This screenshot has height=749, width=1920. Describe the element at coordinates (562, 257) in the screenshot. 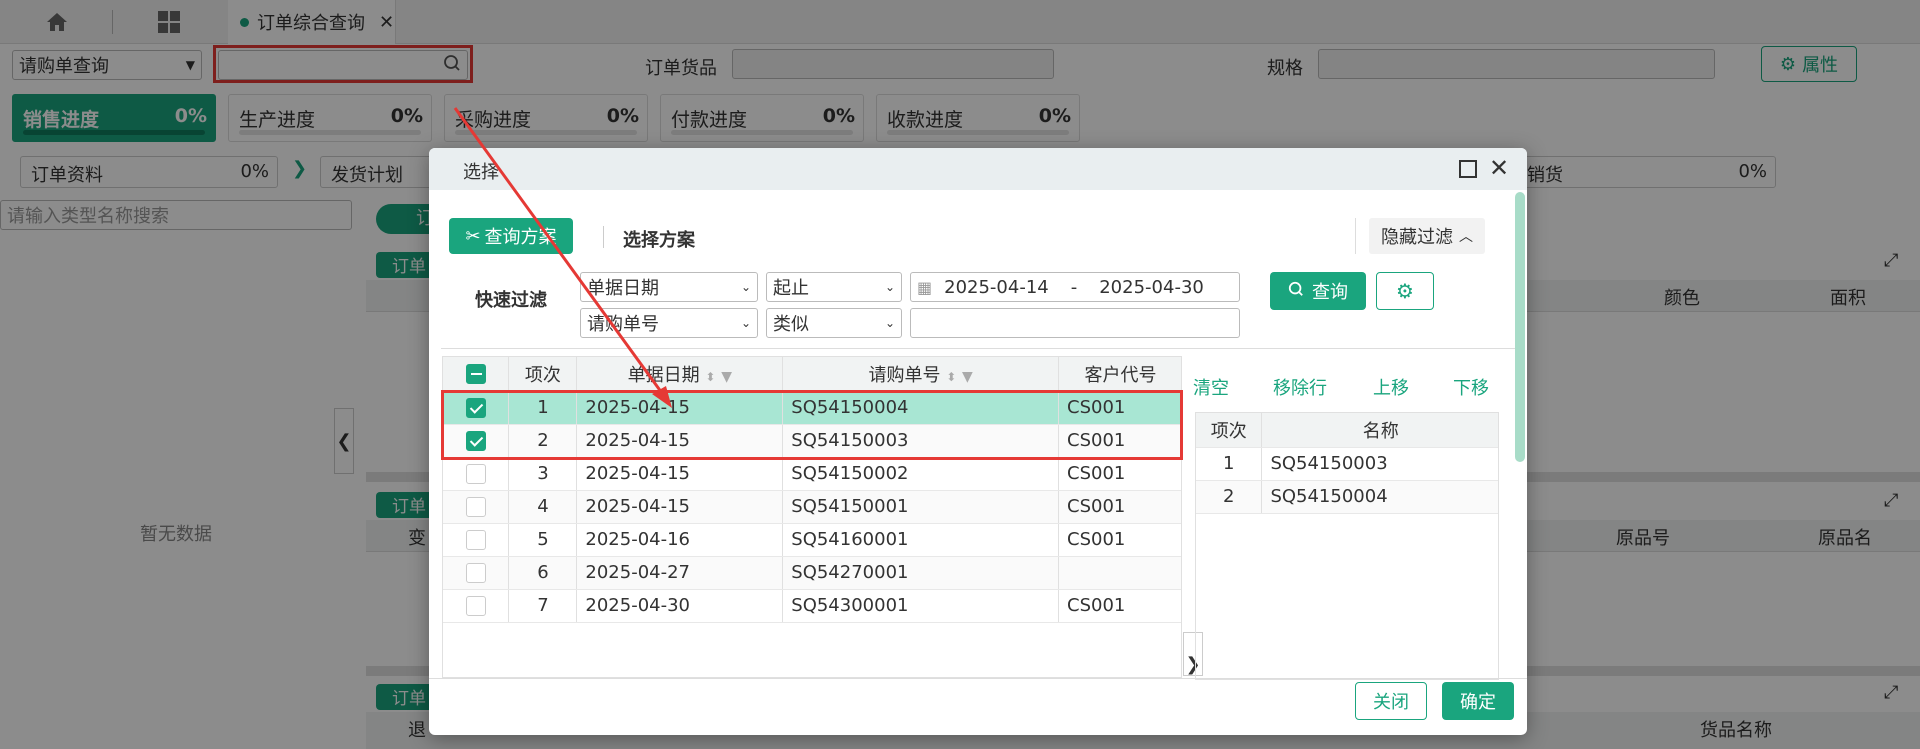

I see `annotation-arrow` at that location.